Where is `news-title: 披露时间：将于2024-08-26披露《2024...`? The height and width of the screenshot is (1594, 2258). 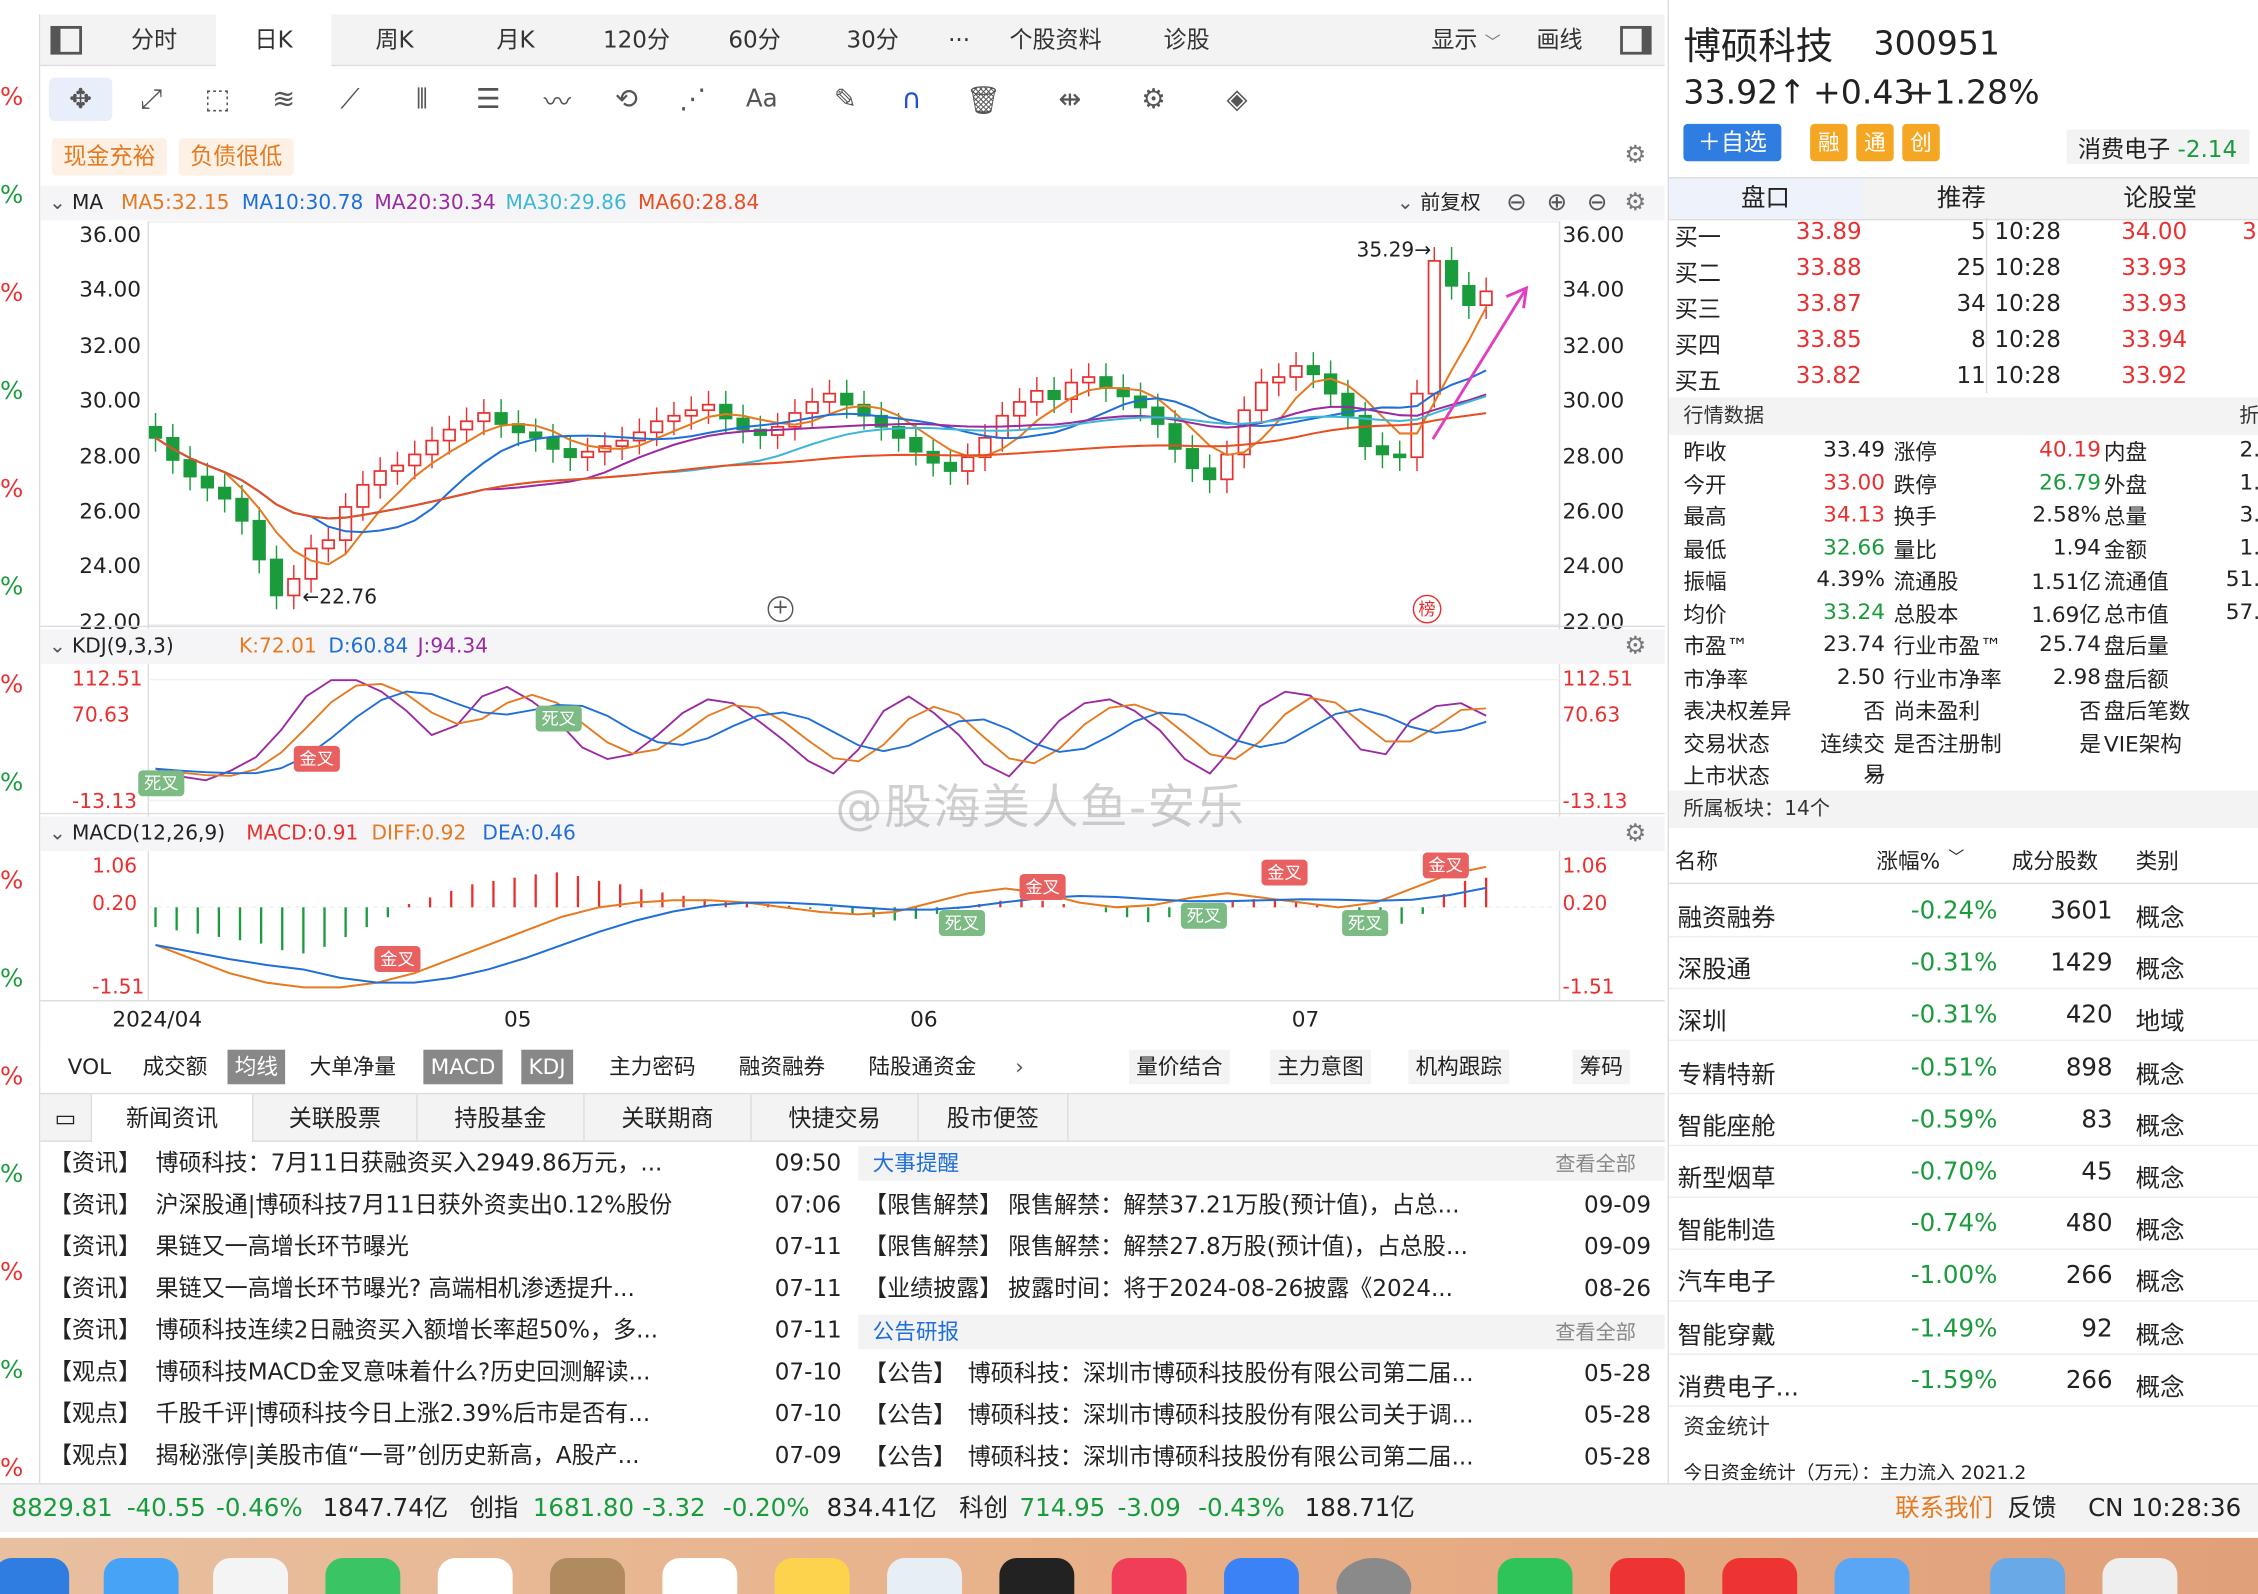 news-title: 披露时间：将于2024-08-26披露《2024... is located at coordinates (1290, 1288).